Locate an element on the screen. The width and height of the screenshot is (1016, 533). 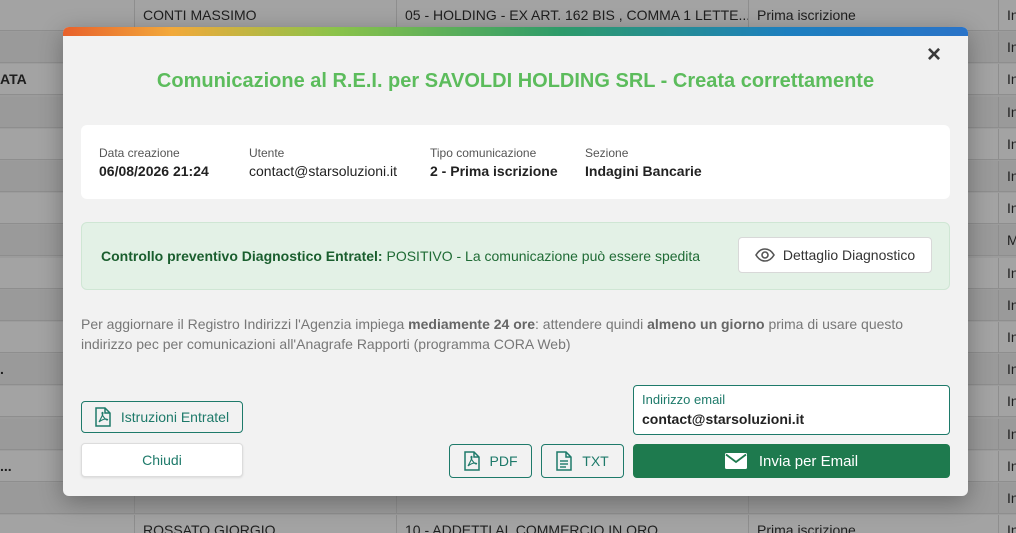
pdf-button: PDF is located at coordinates (490, 461).